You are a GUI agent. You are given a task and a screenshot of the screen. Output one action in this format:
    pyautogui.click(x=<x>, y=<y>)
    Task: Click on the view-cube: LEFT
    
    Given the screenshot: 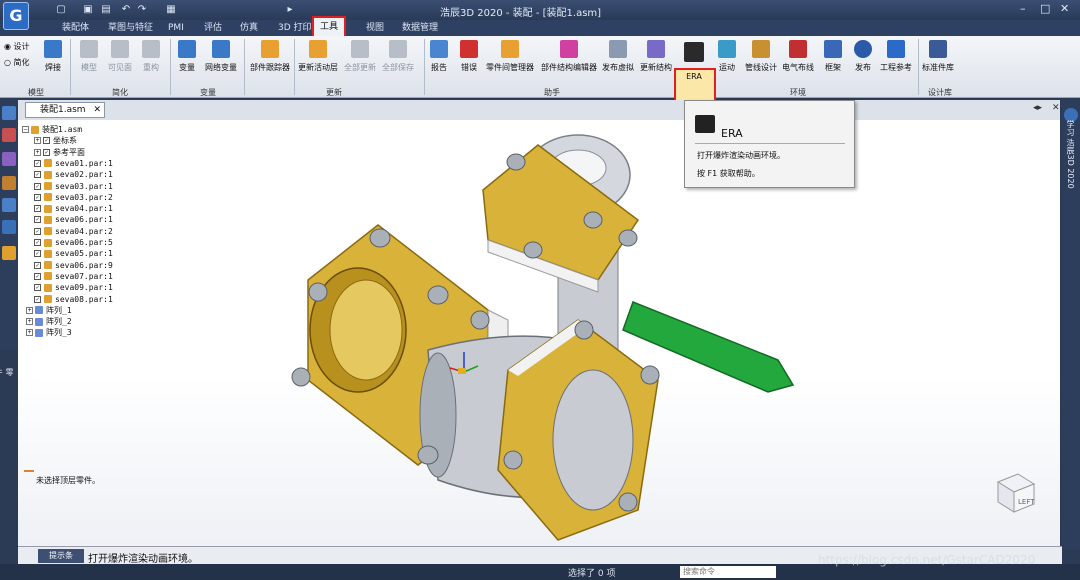 What is the action you would take?
    pyautogui.click(x=1014, y=492)
    